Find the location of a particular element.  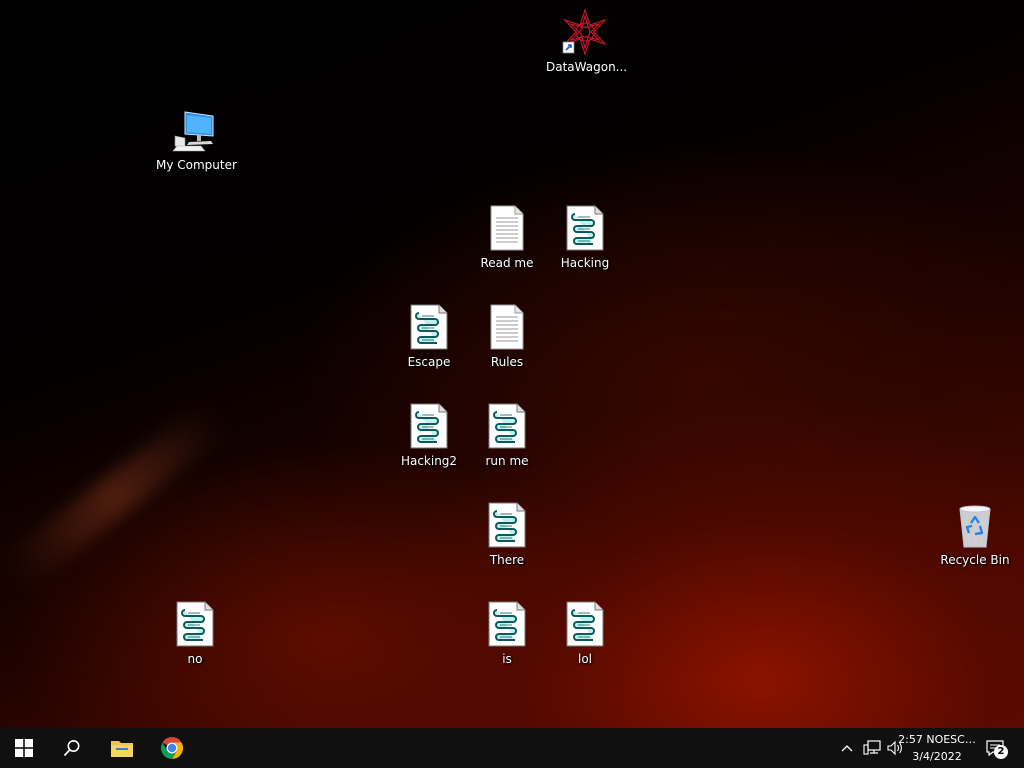

network-icon is located at coordinates (872, 747).